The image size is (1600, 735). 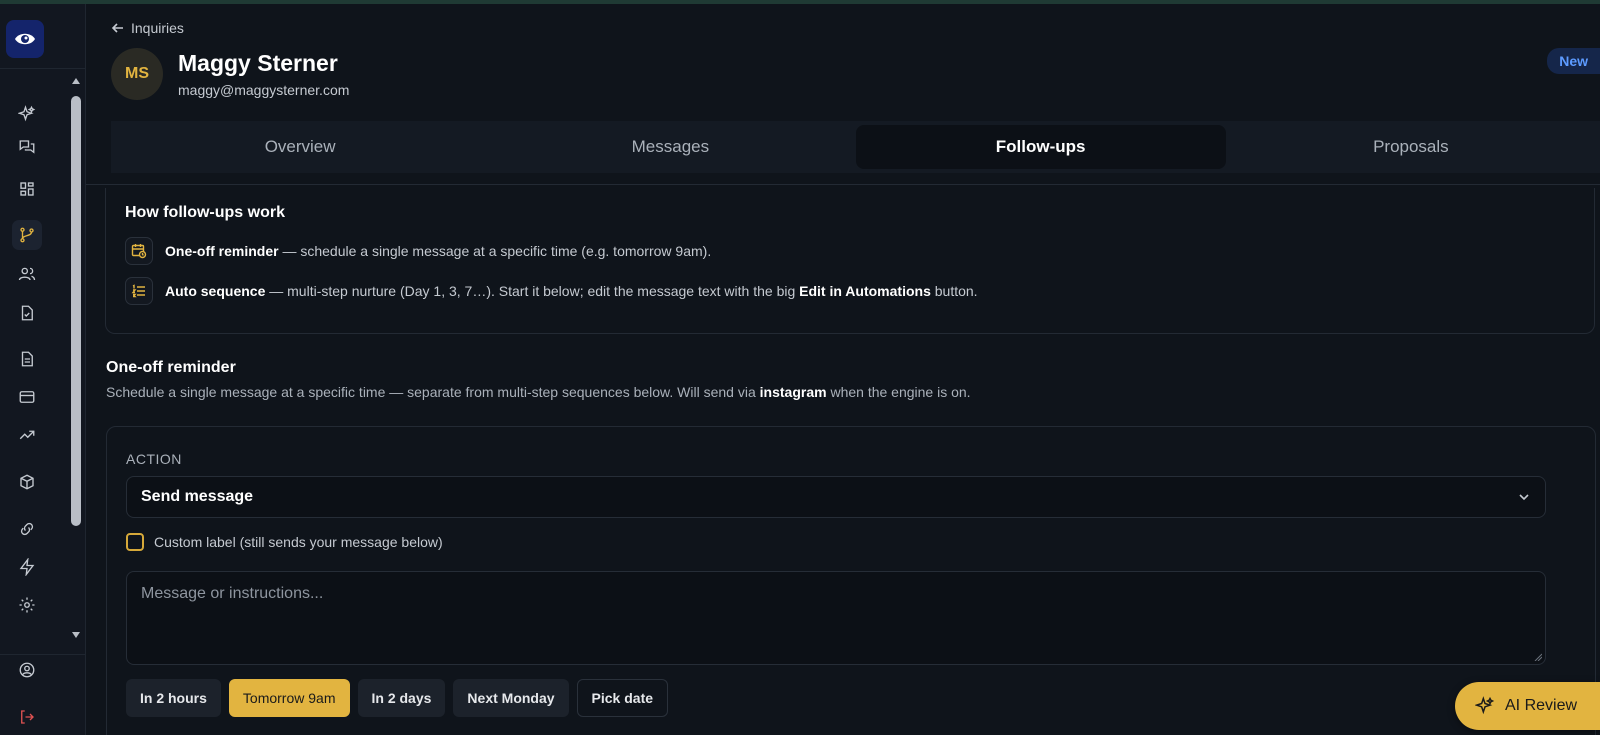 I want to click on users-icon, so click(x=27, y=274).